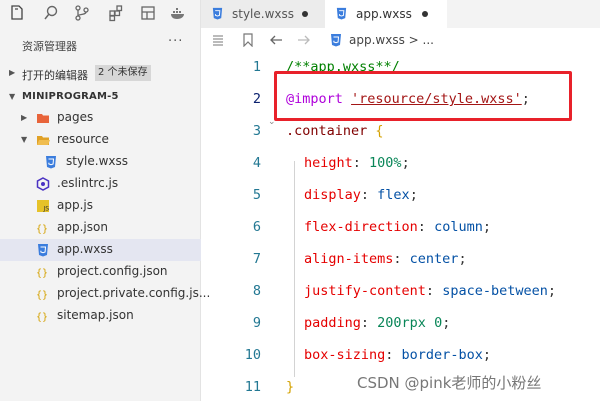  What do you see at coordinates (123, 73) in the screenshot?
I see `unsaved-badge: 2 个未保存` at bounding box center [123, 73].